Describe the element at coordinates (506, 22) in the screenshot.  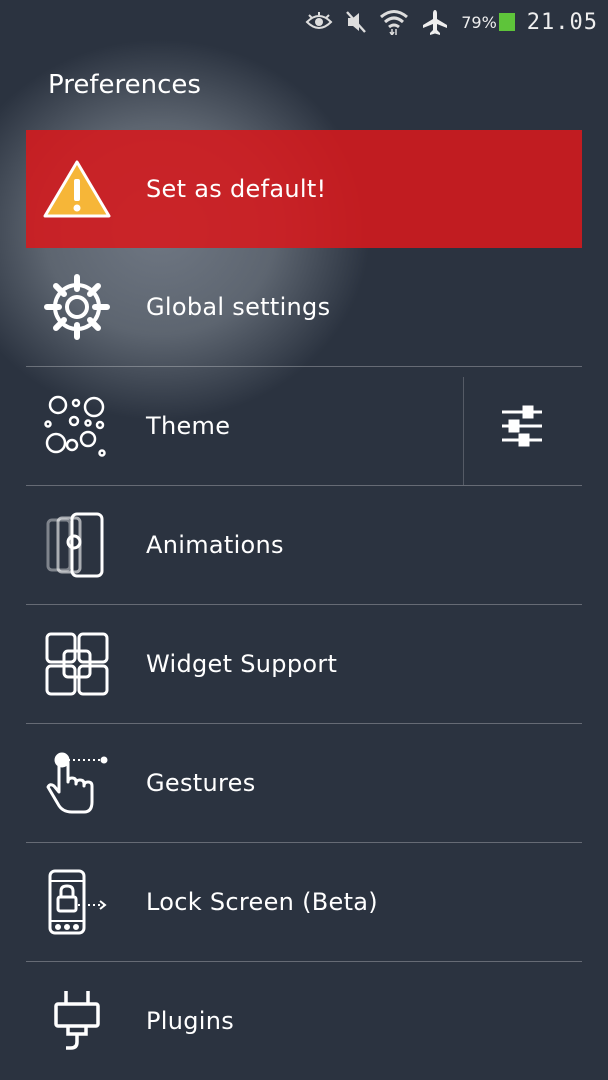
I see `battery-icon` at that location.